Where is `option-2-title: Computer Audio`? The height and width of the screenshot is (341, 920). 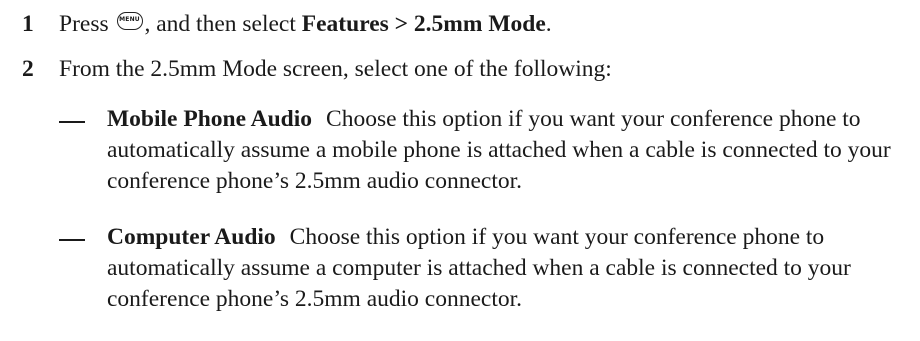
option-2-title: Computer Audio is located at coordinates (191, 237).